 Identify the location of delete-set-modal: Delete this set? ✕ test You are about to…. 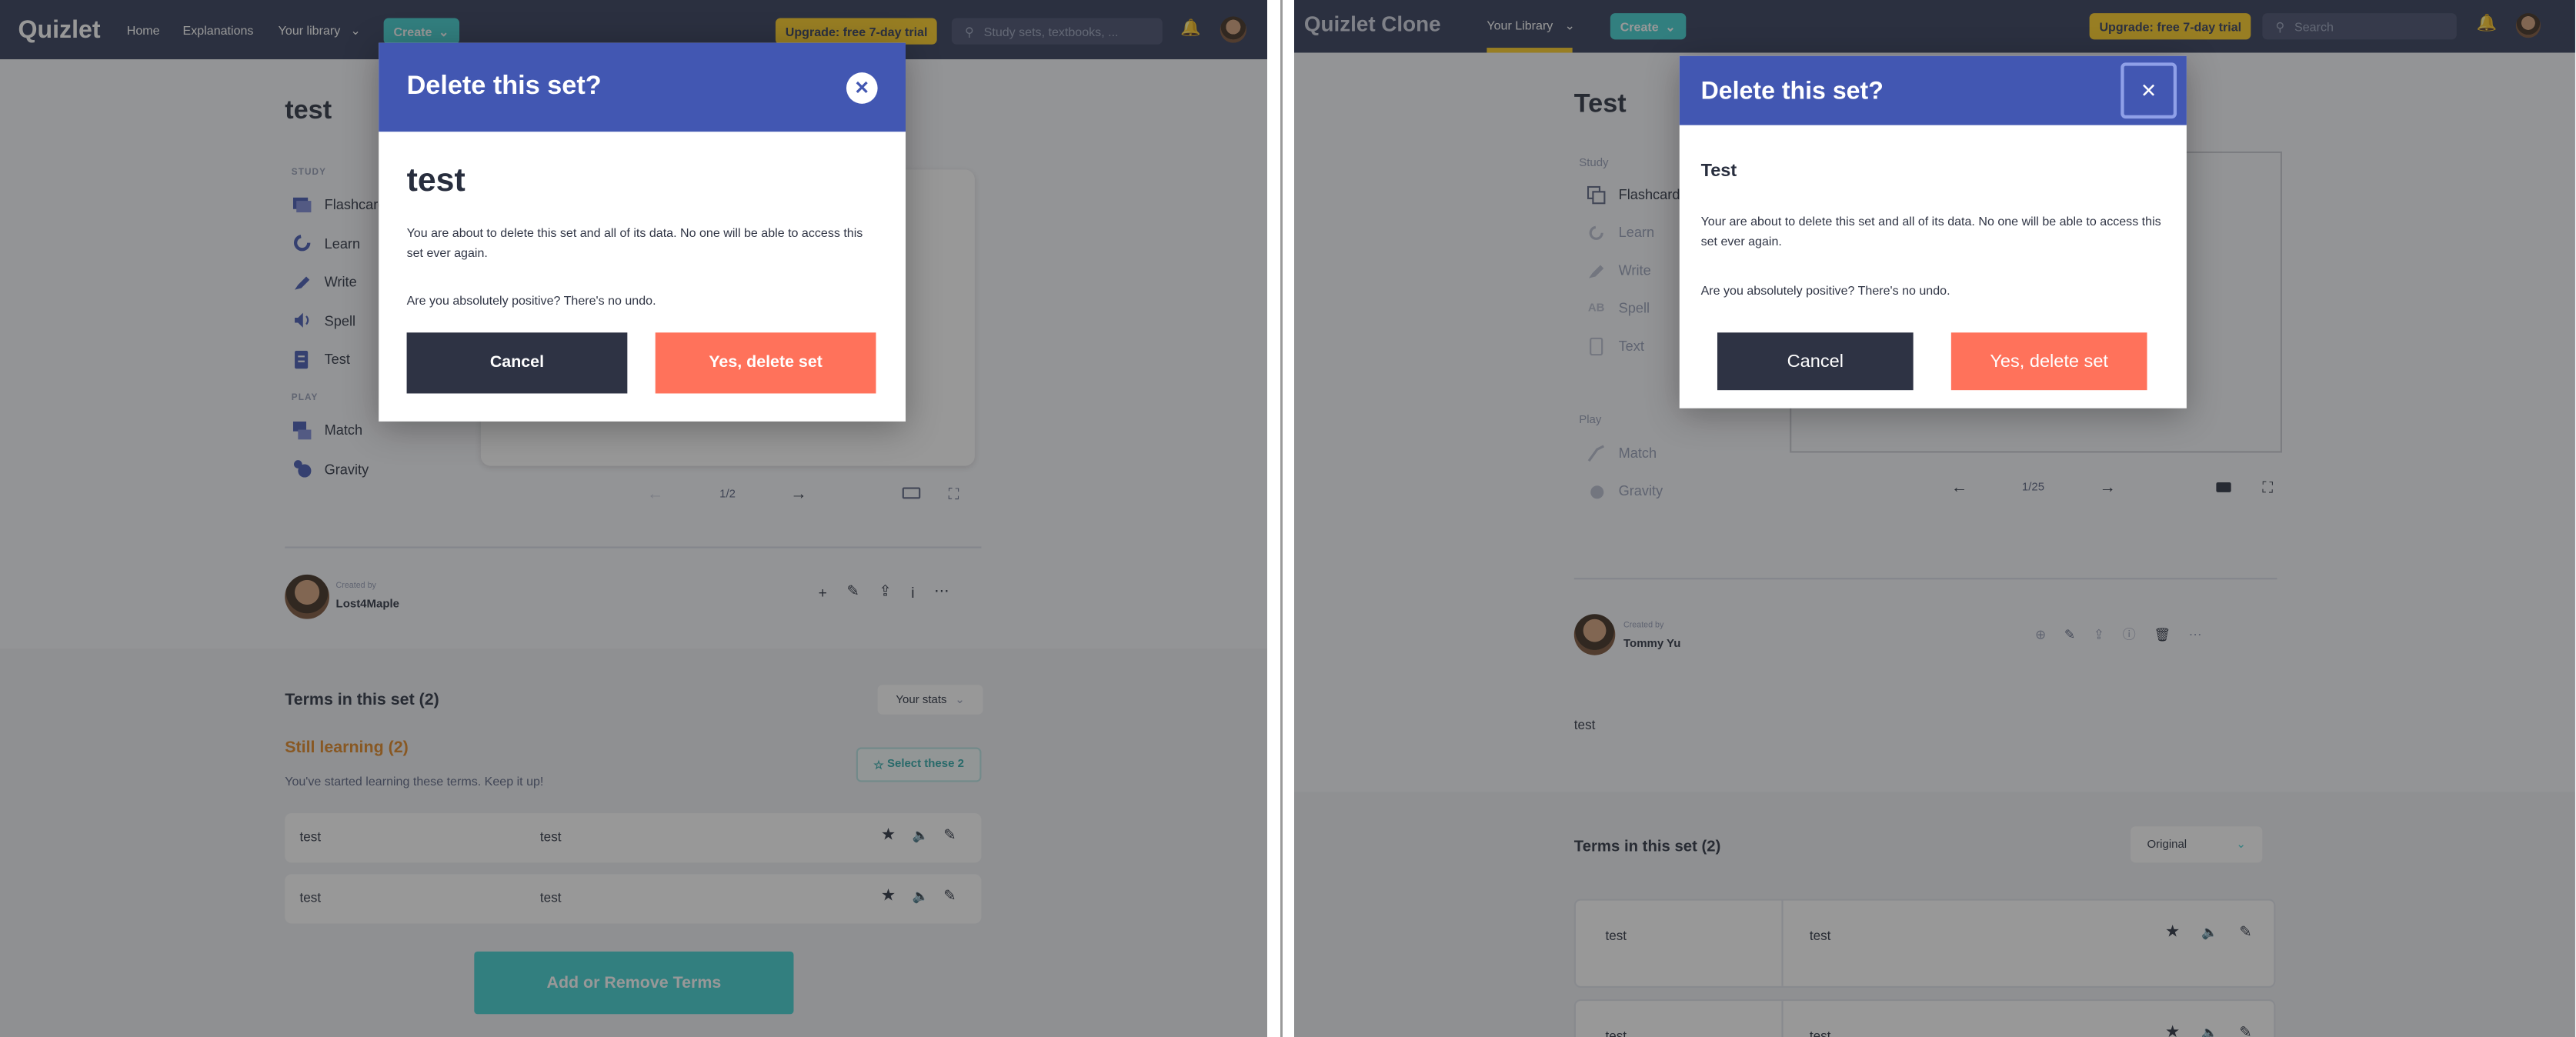
(642, 232).